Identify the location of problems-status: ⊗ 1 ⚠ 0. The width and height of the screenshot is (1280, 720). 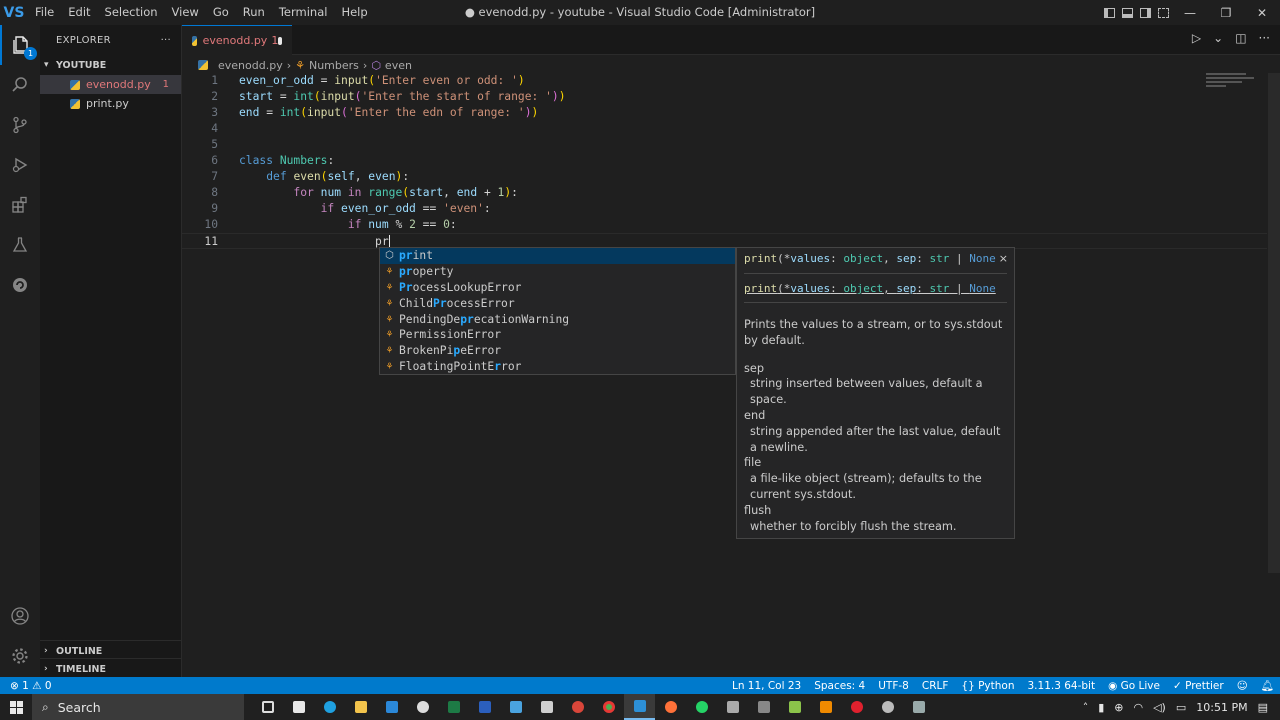
(31, 686).